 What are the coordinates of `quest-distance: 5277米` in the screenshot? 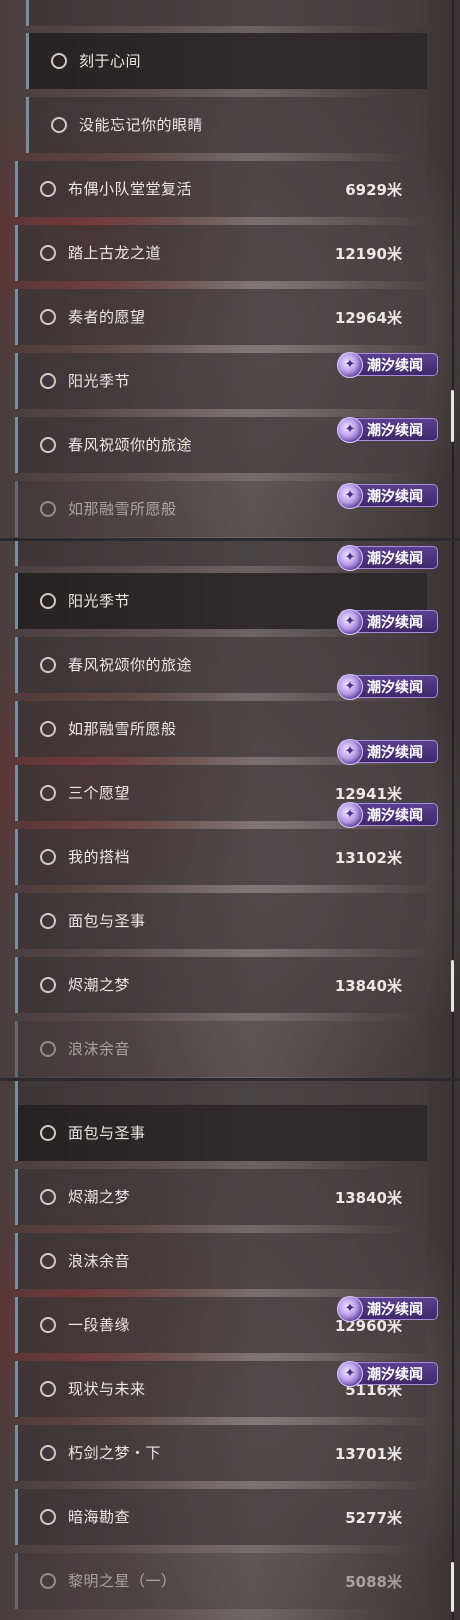 It's located at (373, 1518).